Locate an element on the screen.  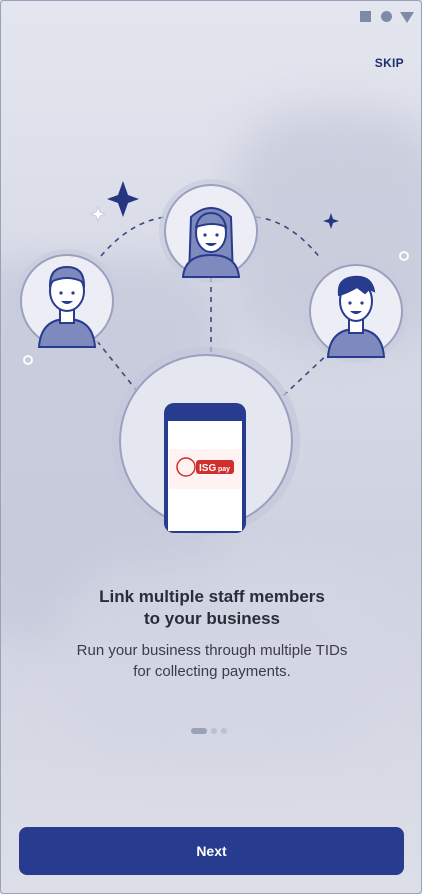
phone-illustration is located at coordinates (206, 441).